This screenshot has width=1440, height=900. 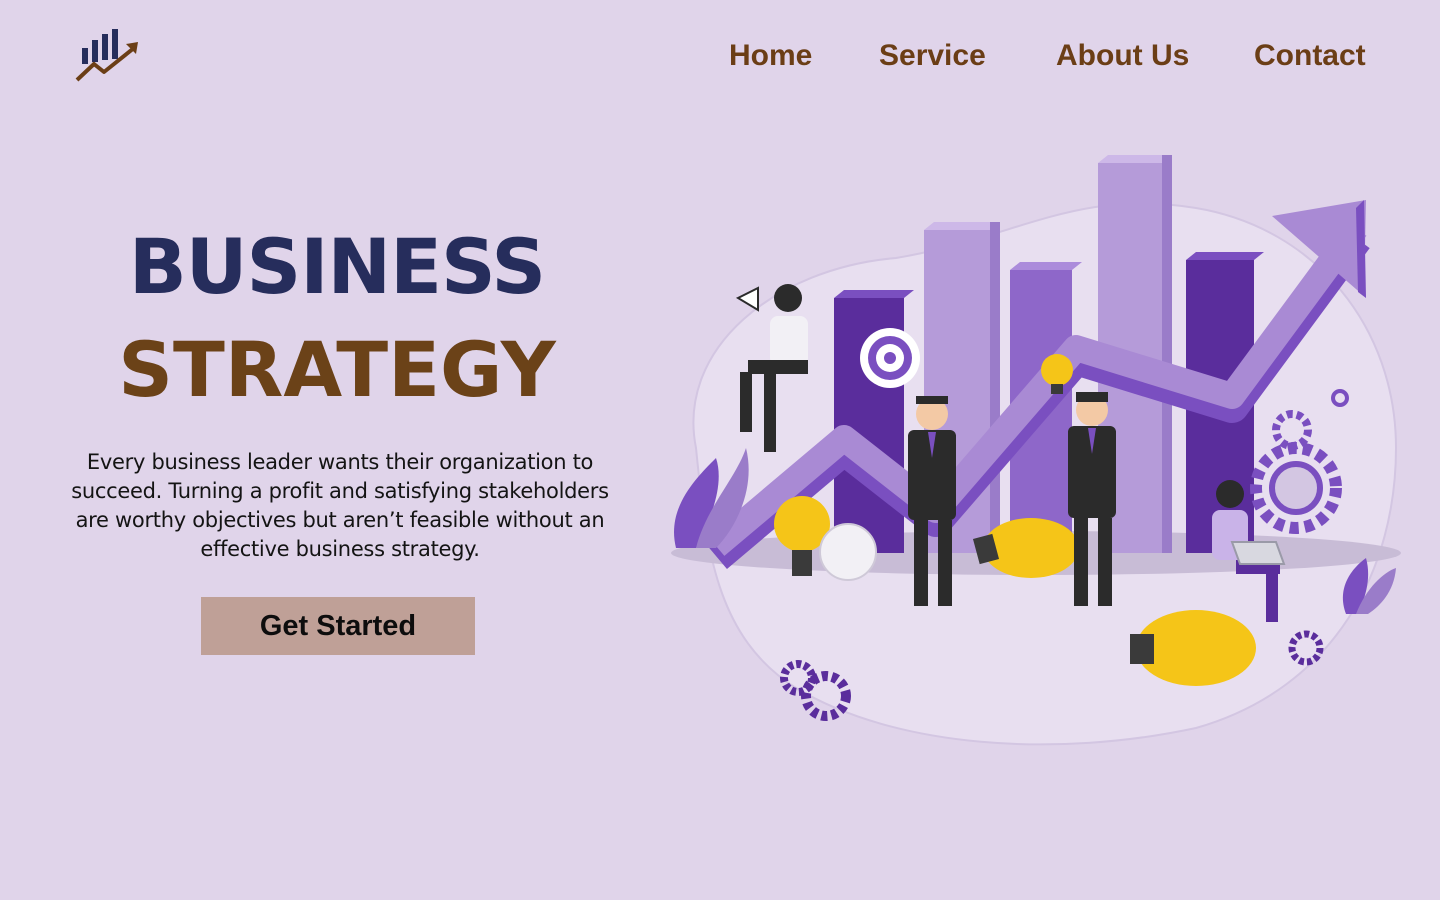 What do you see at coordinates (337, 369) in the screenshot?
I see `hero-title-line2: STRATEGY` at bounding box center [337, 369].